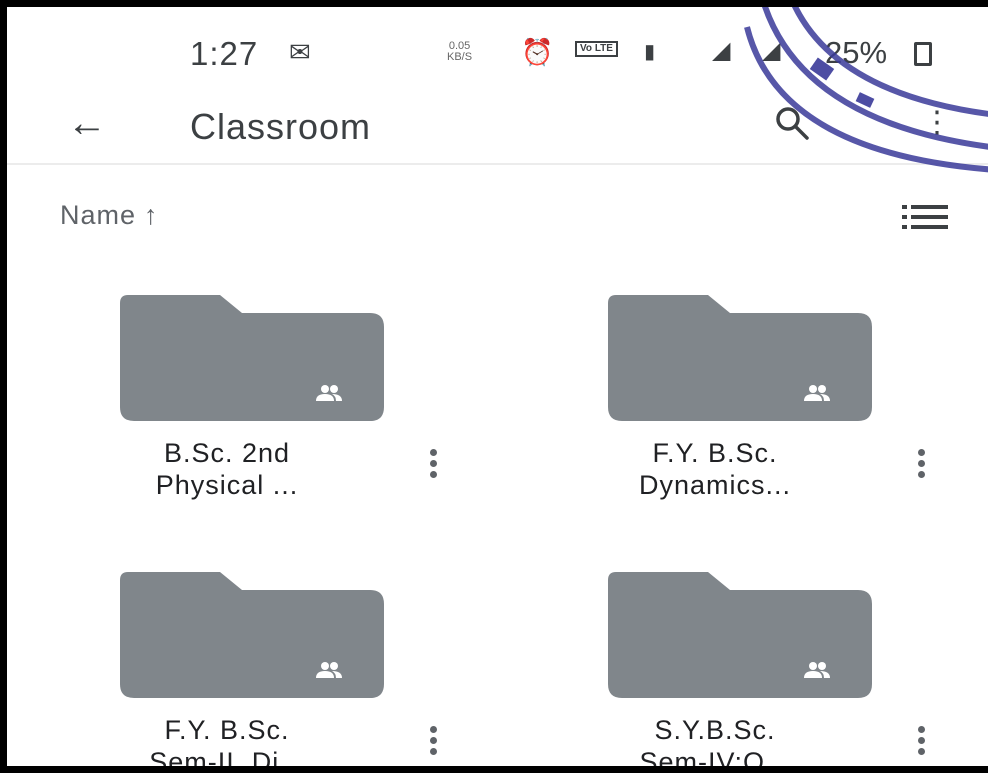 The image size is (988, 773). I want to click on signal-icon: ◢, so click(721, 50).